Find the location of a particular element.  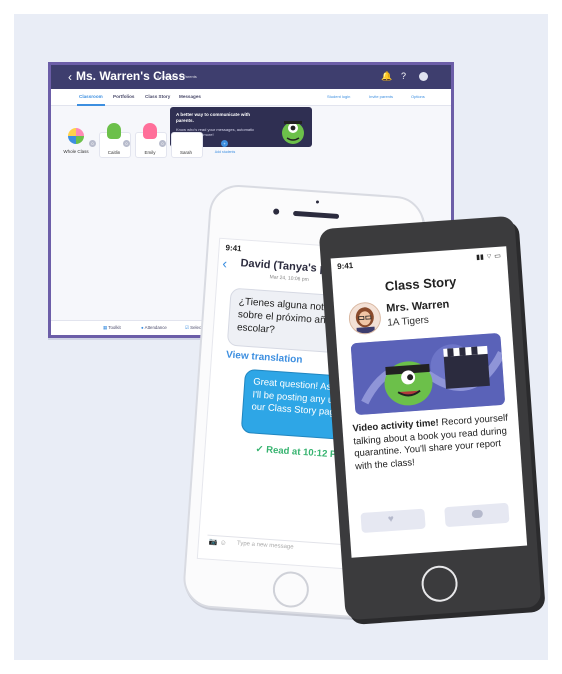

comment-button is located at coordinates (477, 515).